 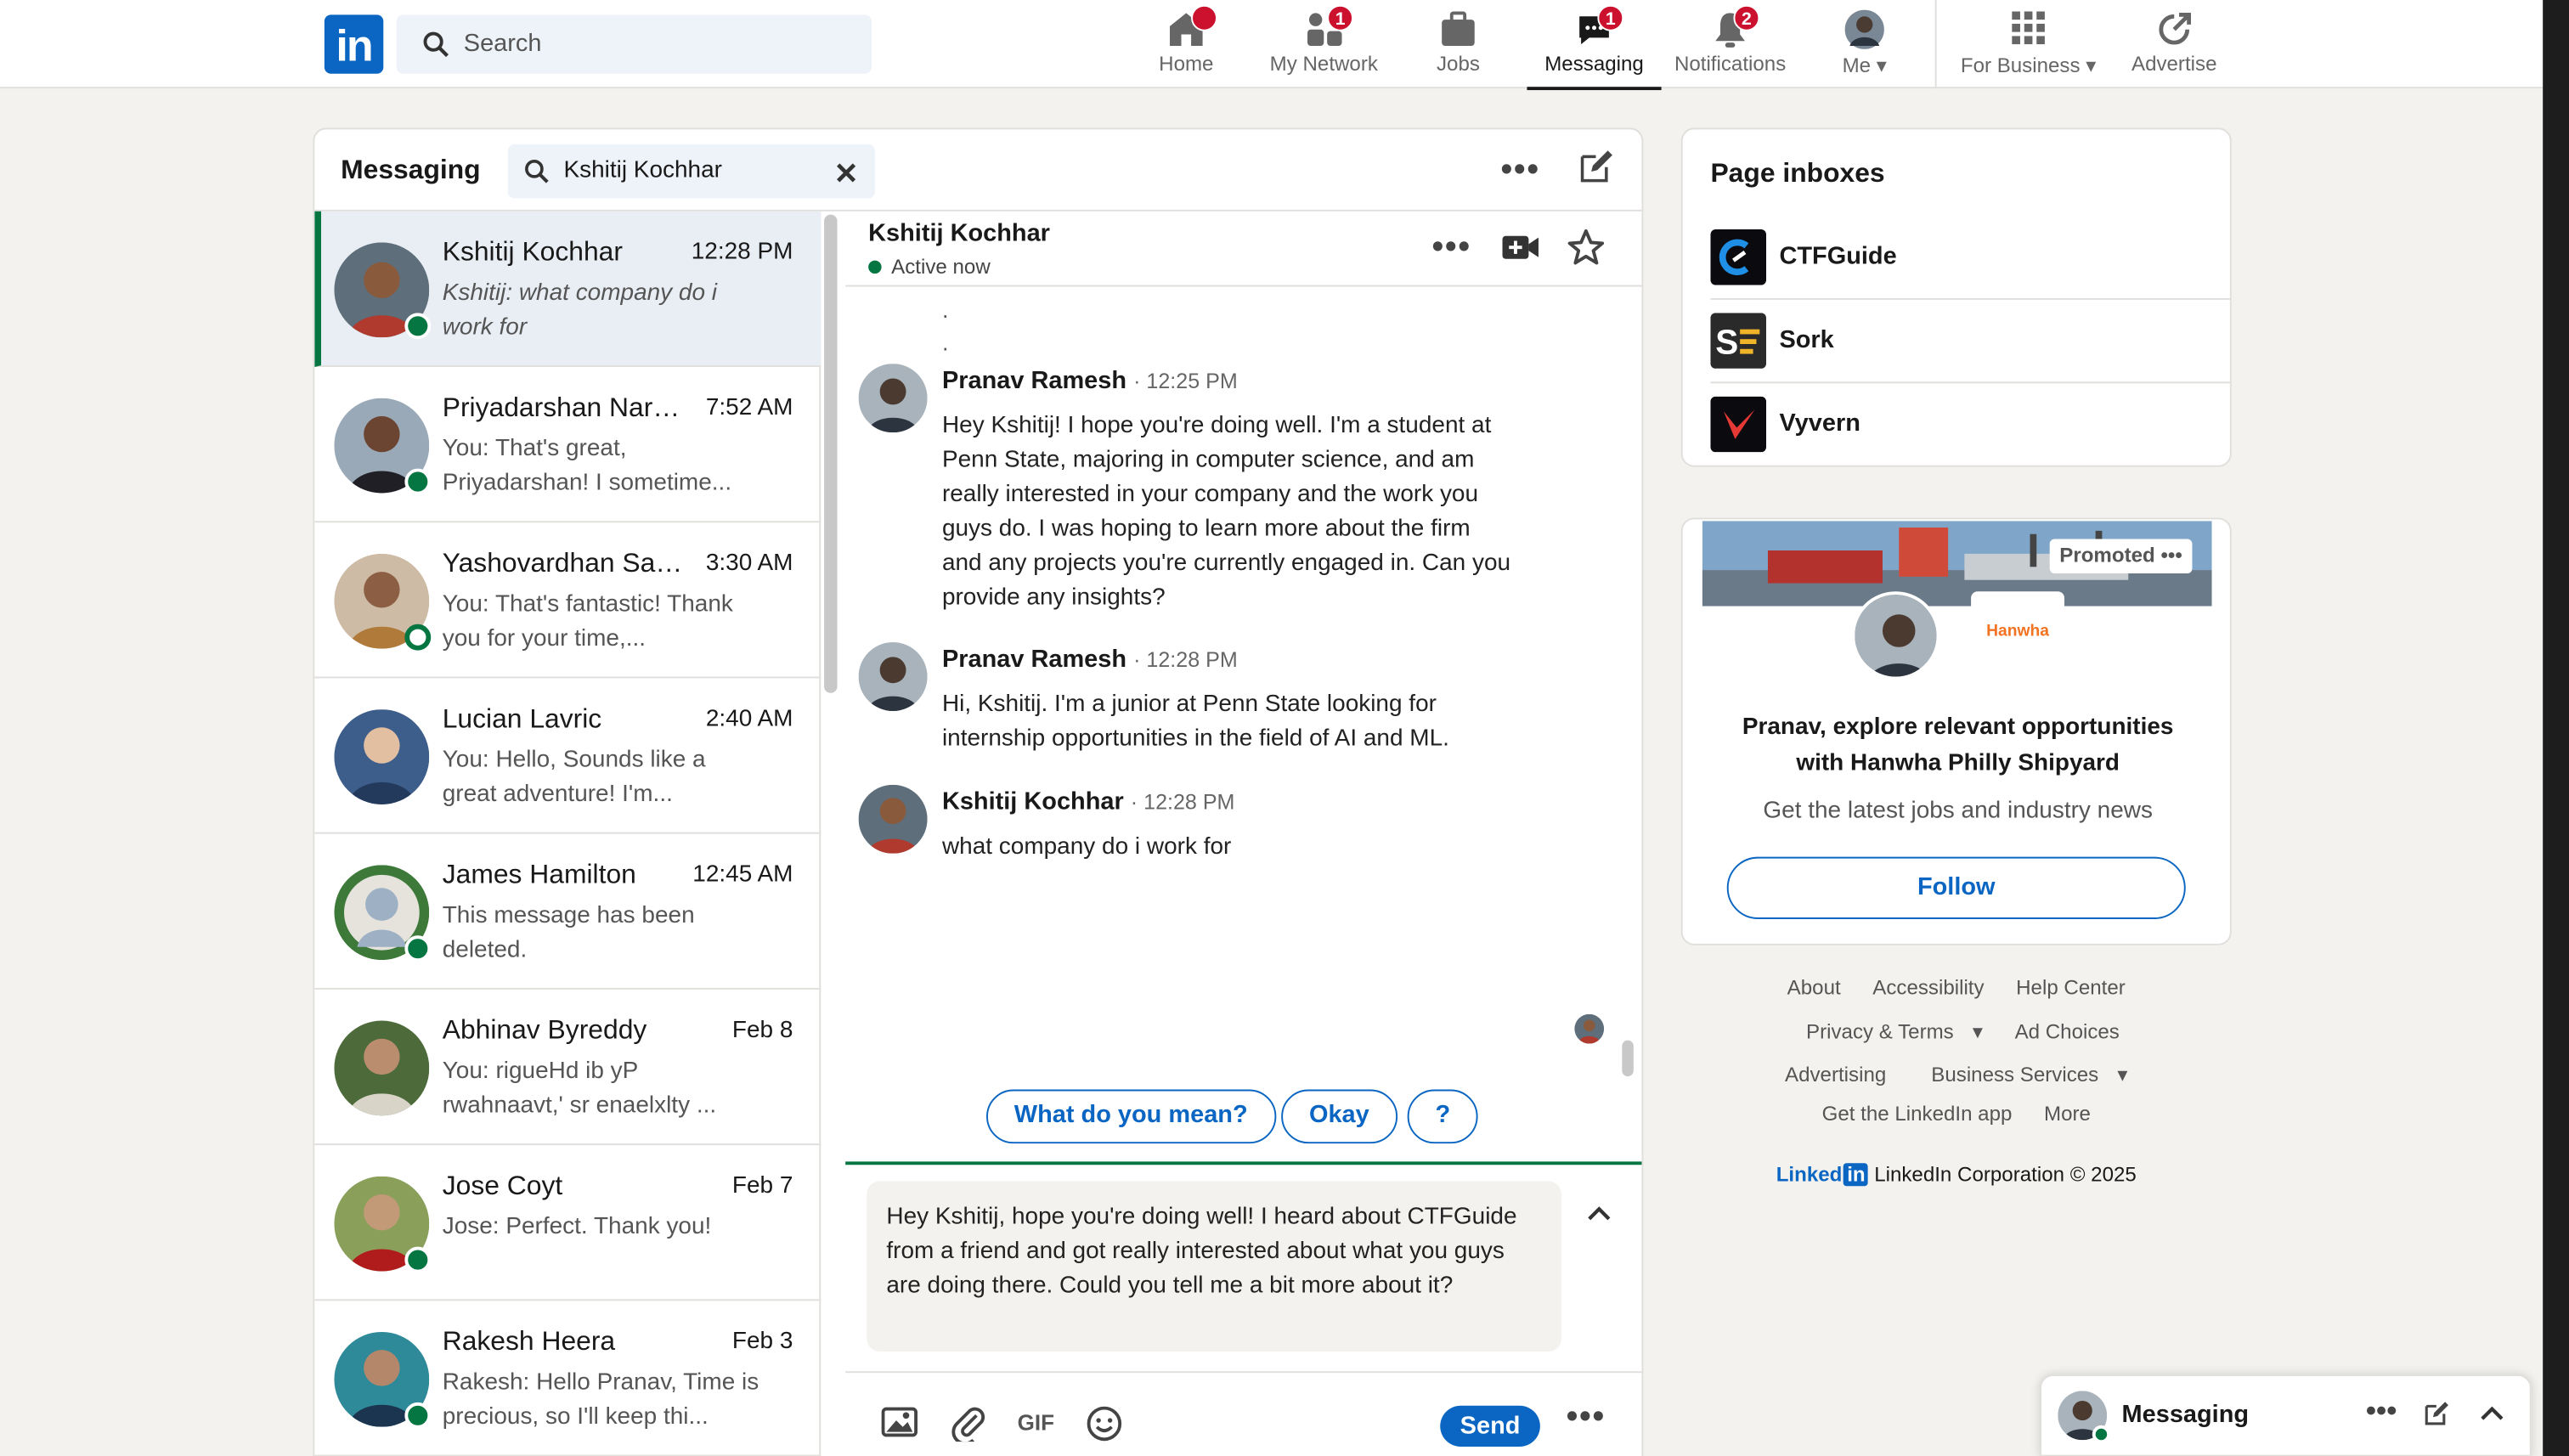 I want to click on conversation-preview: Kshitij: what company do i work for, so click(x=580, y=310).